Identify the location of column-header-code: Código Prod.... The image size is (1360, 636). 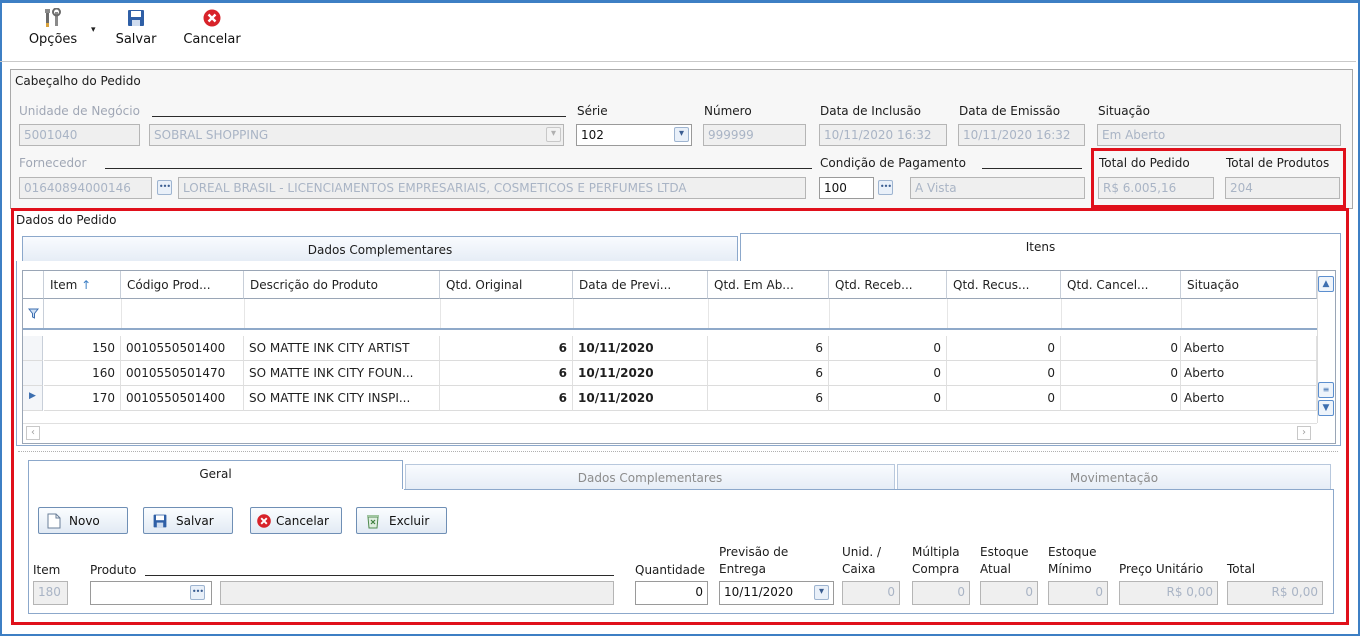
(182, 285).